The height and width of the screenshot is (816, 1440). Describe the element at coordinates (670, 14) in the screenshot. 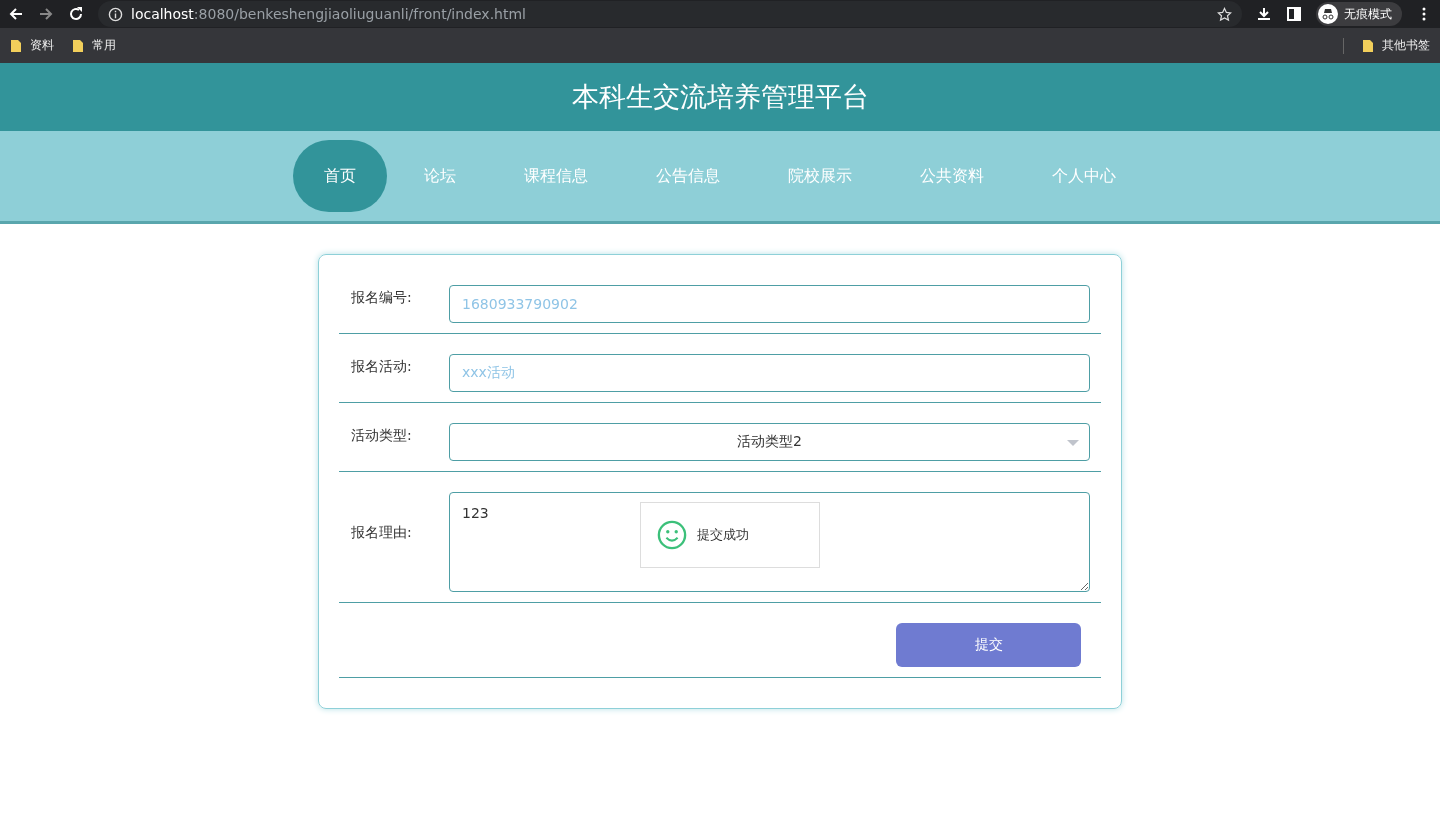

I see `address-bar: localhost:8080/benkeshengjiaoliuguanli/front/index.html` at that location.